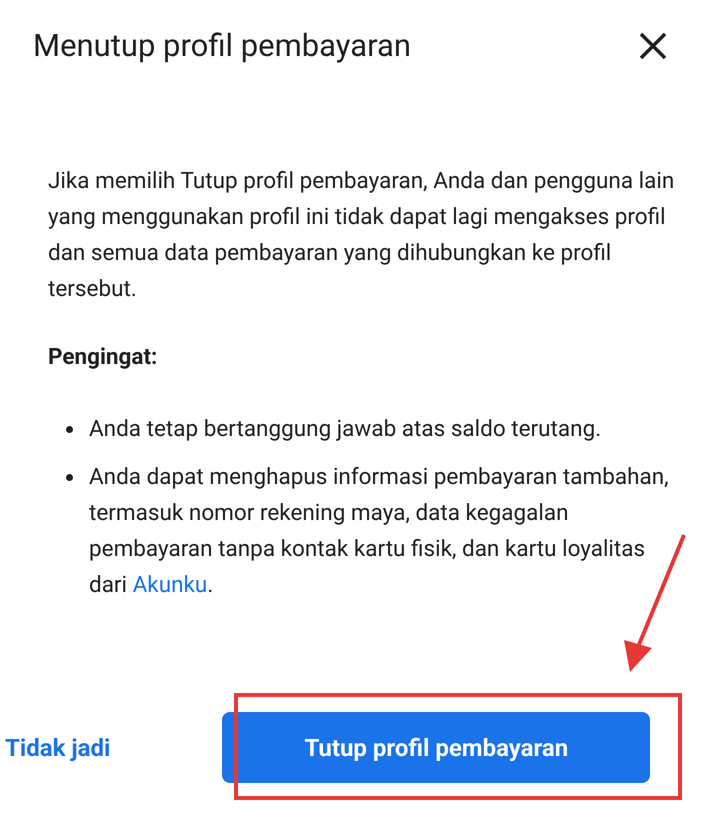 This screenshot has height=823, width=716. Describe the element at coordinates (379, 531) in the screenshot. I see `bullet-text: Anda dapat menghapus informasi pembayaran tambahan, termasuk nomor rekening maya, data kegagalan pembayaran tanpa kontak kartu fisik, dan kartu loyalitas dari Akunku.` at that location.